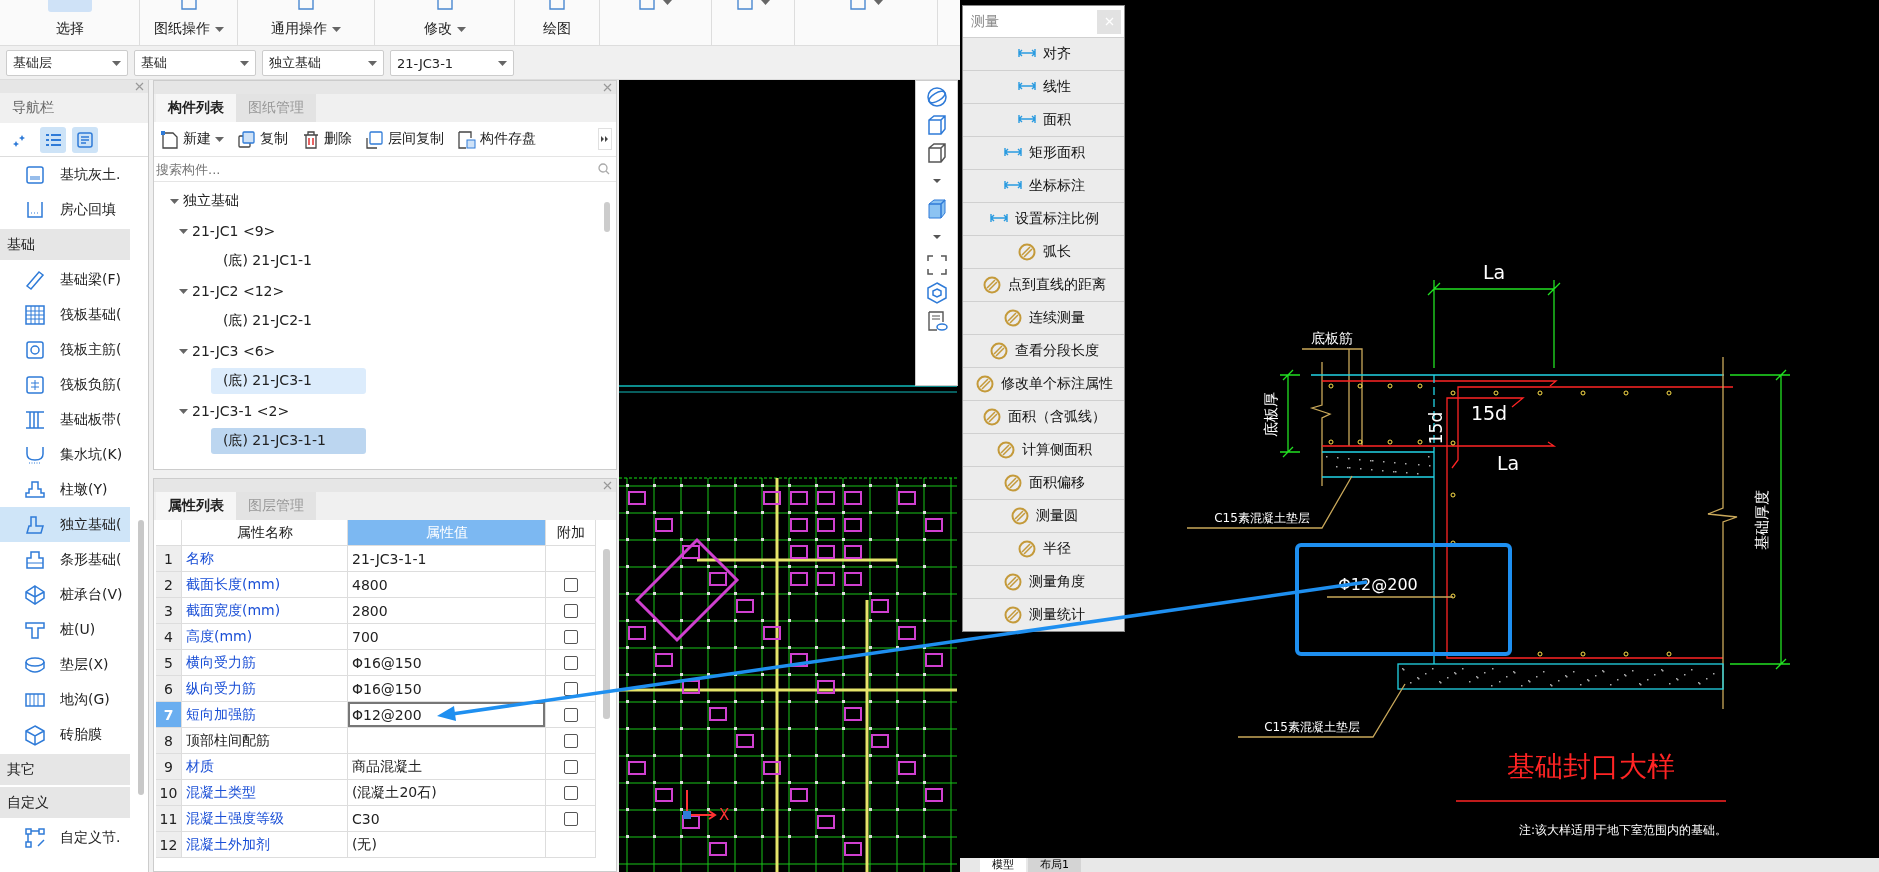 Image resolution: width=1879 pixels, height=872 pixels. Describe the element at coordinates (936, 97) in the screenshot. I see `sphere-icon` at that location.